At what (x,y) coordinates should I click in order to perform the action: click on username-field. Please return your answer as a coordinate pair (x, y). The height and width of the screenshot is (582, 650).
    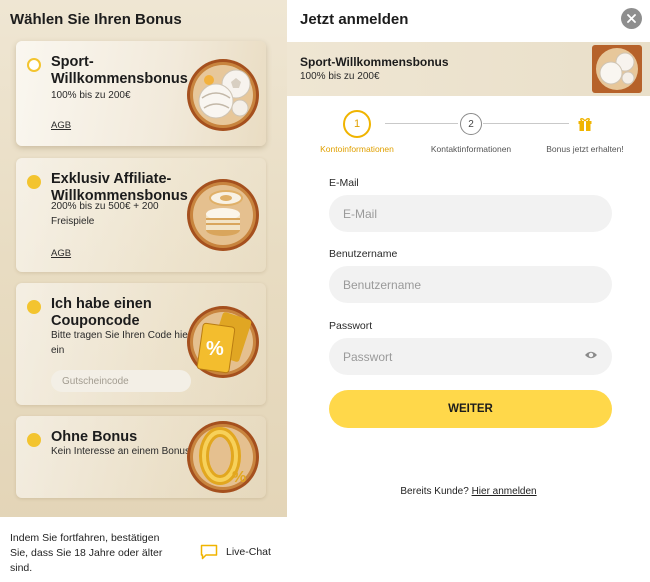
    Looking at the image, I should click on (470, 284).